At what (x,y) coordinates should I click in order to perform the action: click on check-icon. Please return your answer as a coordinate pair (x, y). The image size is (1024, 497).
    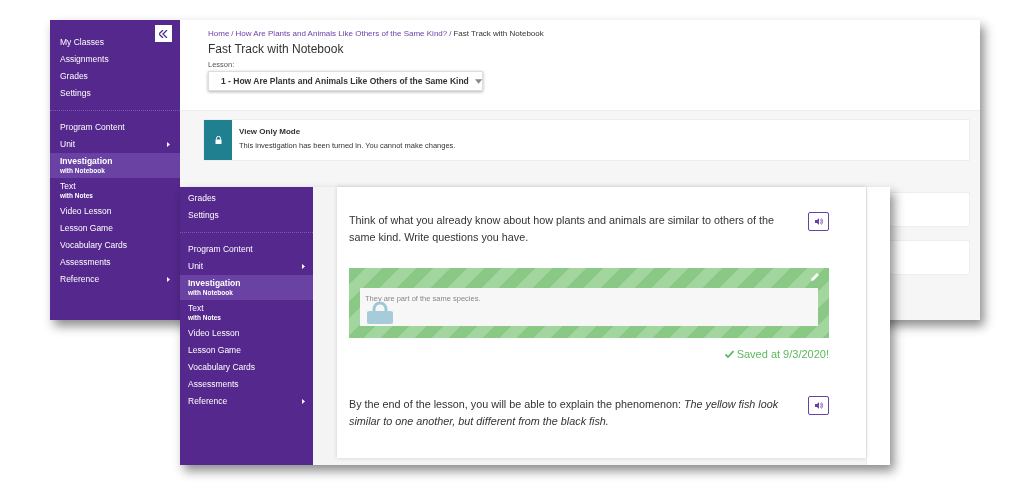
    Looking at the image, I should click on (729, 354).